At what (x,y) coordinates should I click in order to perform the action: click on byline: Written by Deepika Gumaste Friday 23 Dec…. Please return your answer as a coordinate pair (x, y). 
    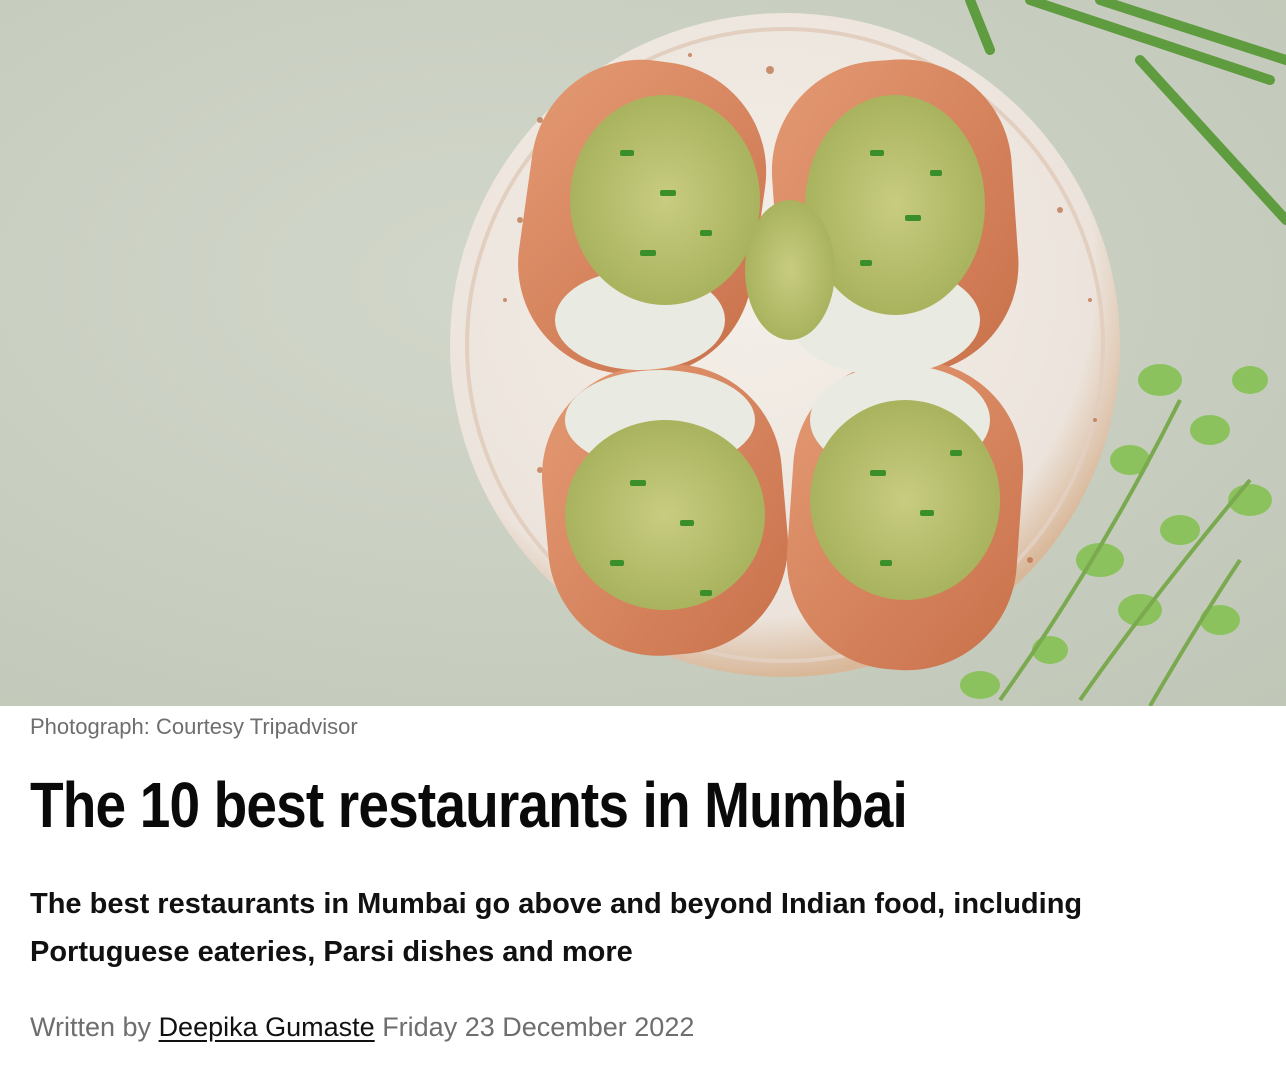
    Looking at the image, I should click on (362, 1027).